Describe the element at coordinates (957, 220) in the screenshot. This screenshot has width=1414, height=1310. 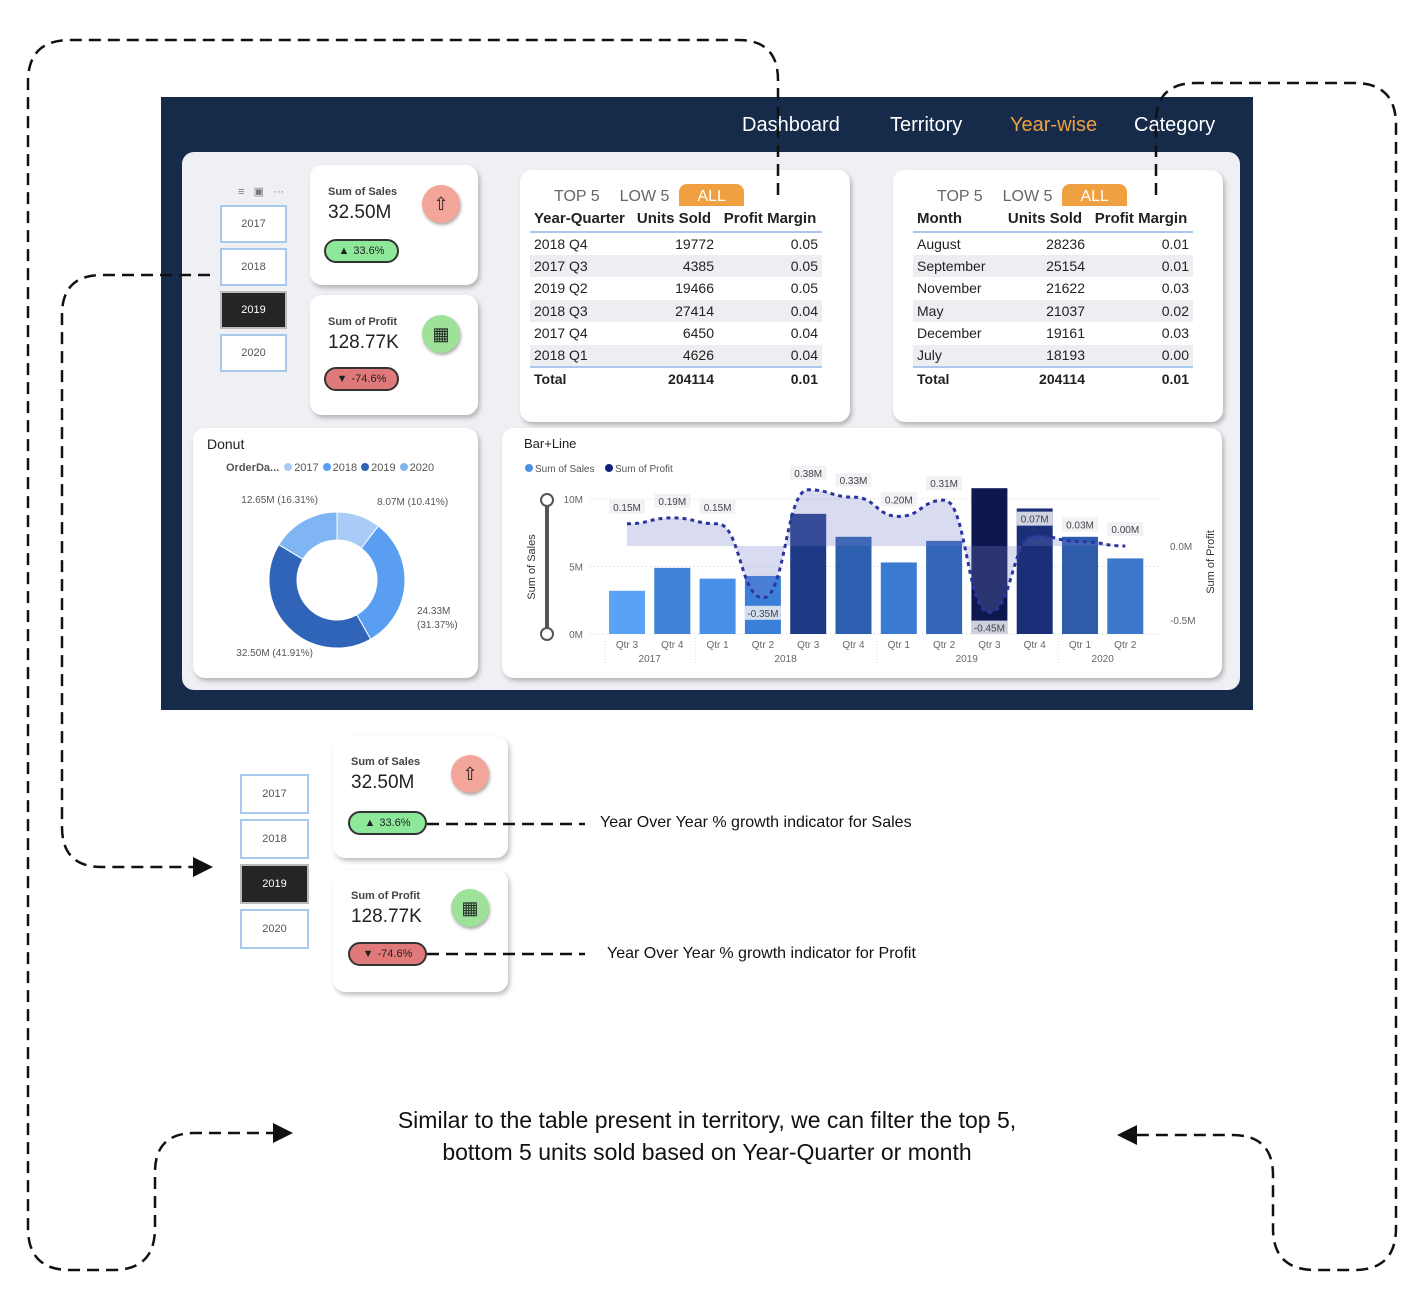
I see `column-header: Month` at that location.